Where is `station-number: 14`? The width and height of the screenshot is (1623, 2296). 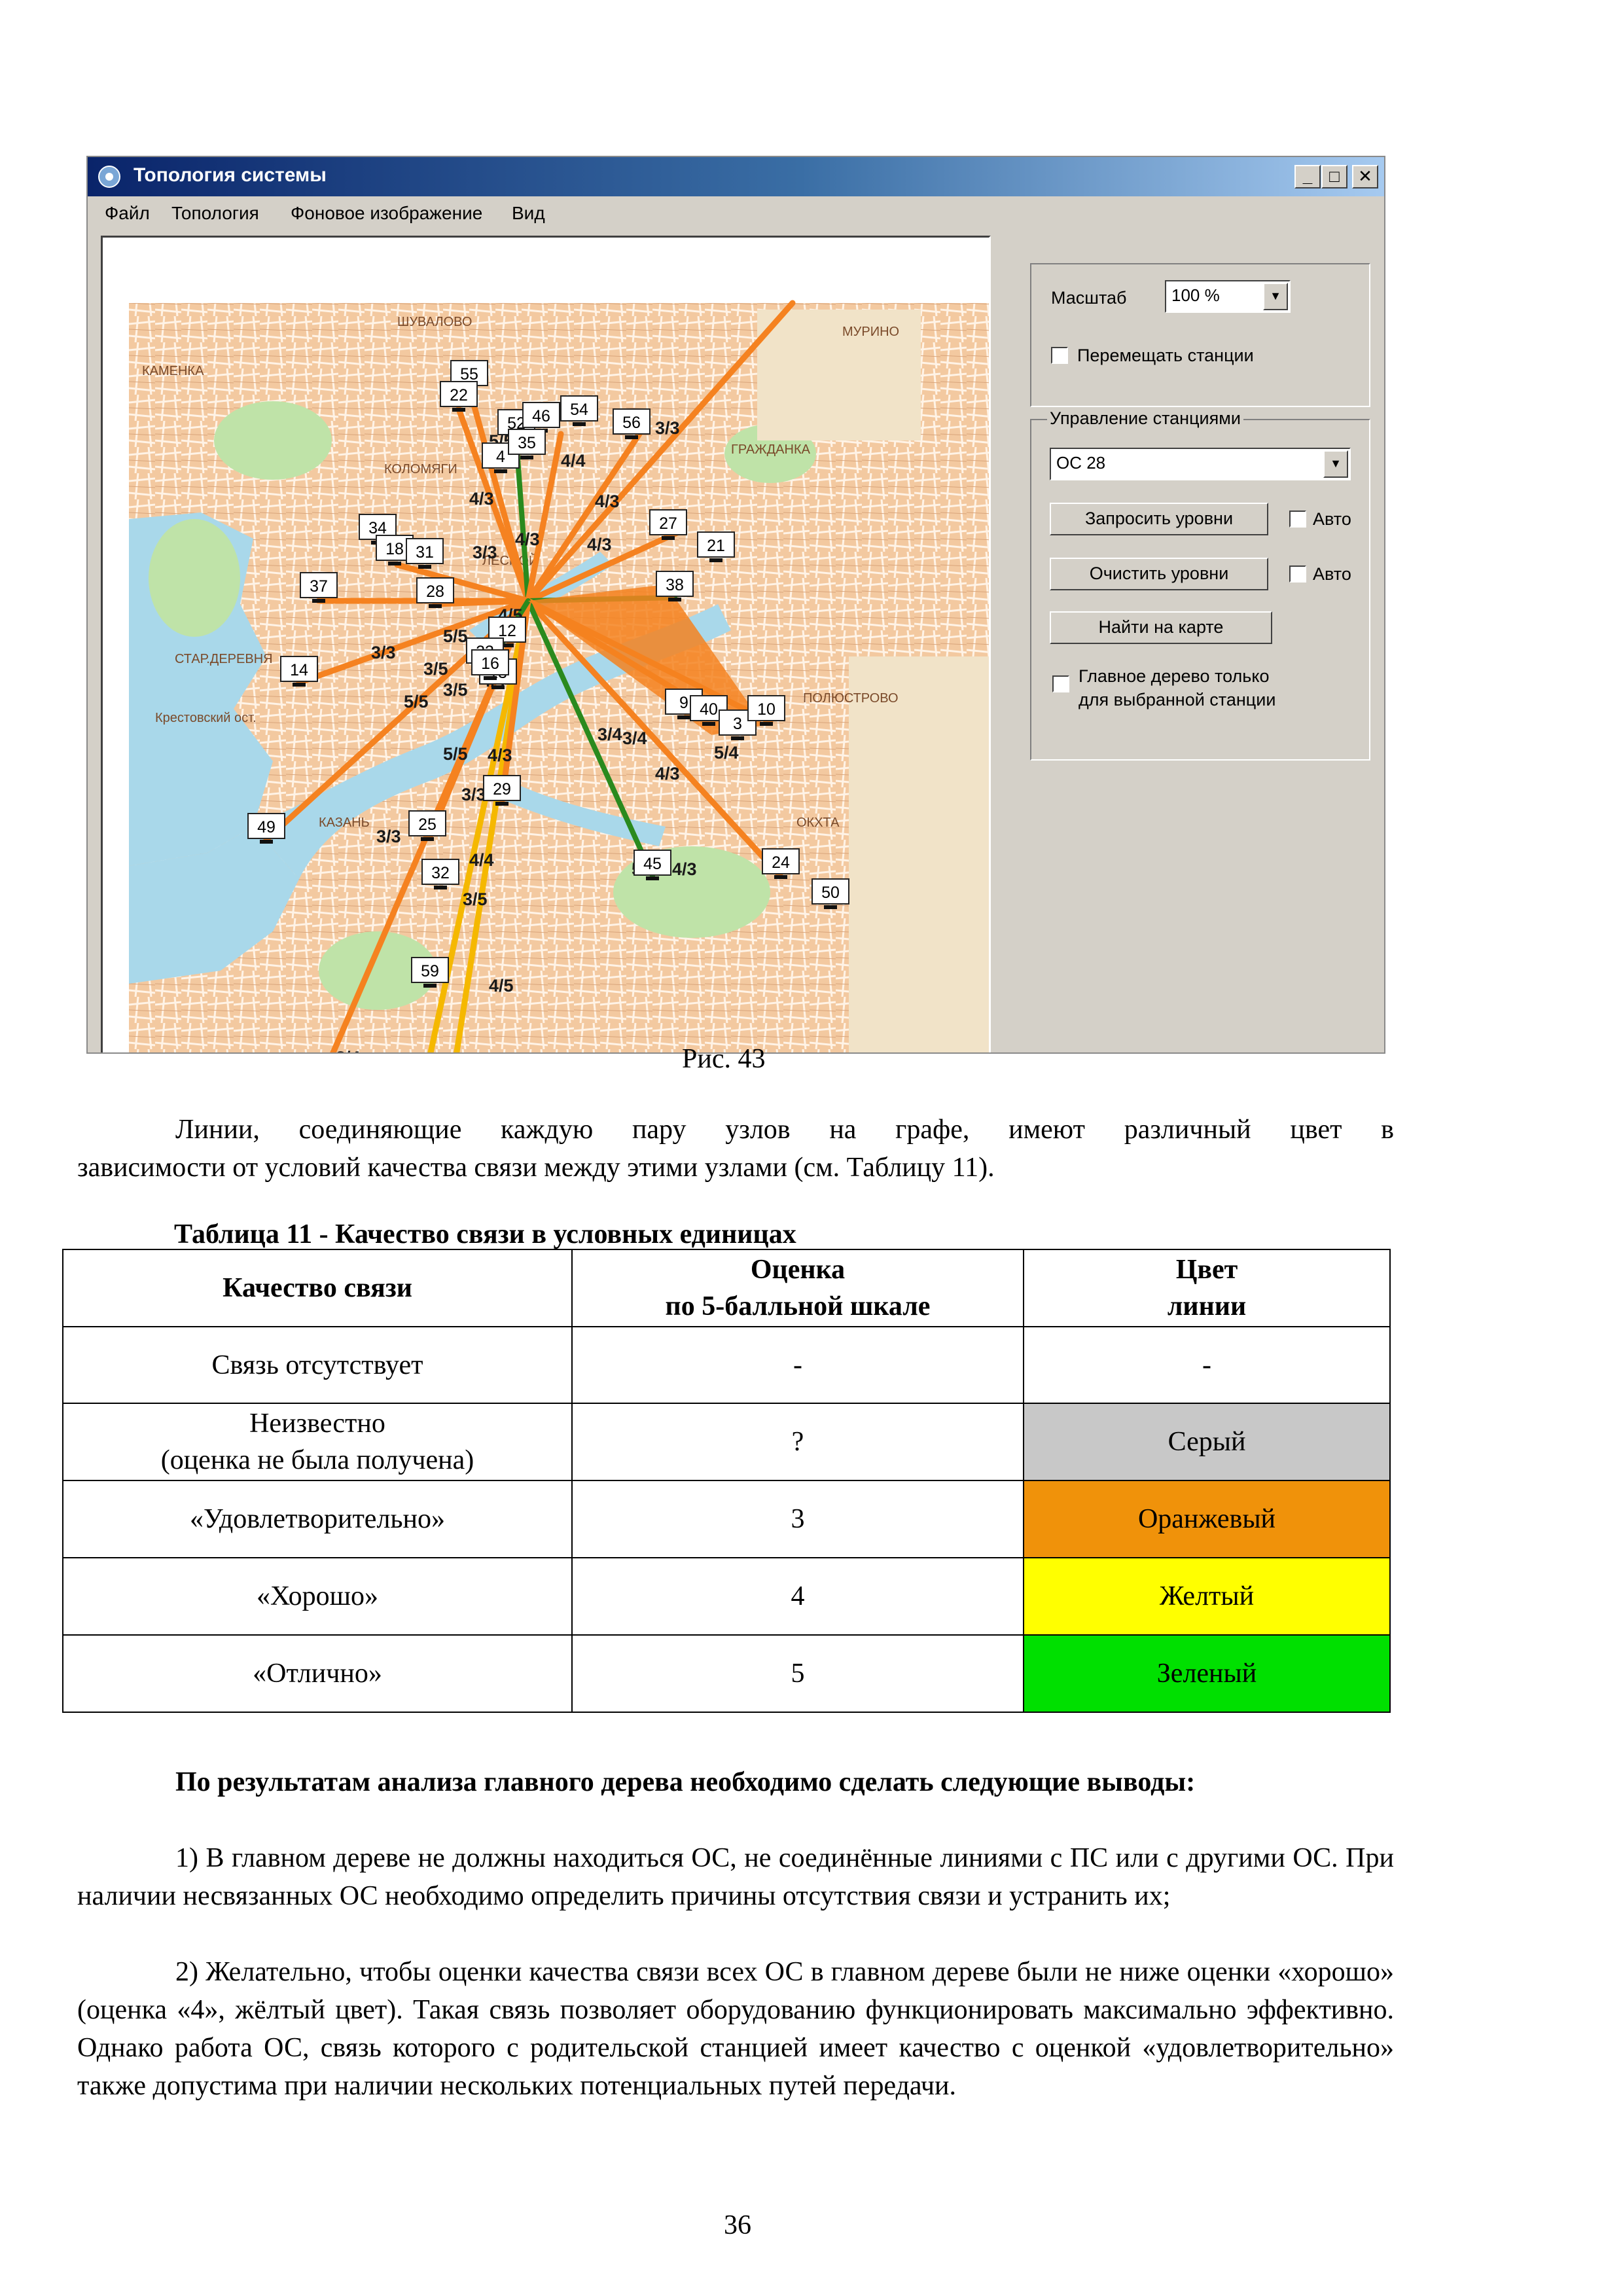
station-number: 14 is located at coordinates (299, 670).